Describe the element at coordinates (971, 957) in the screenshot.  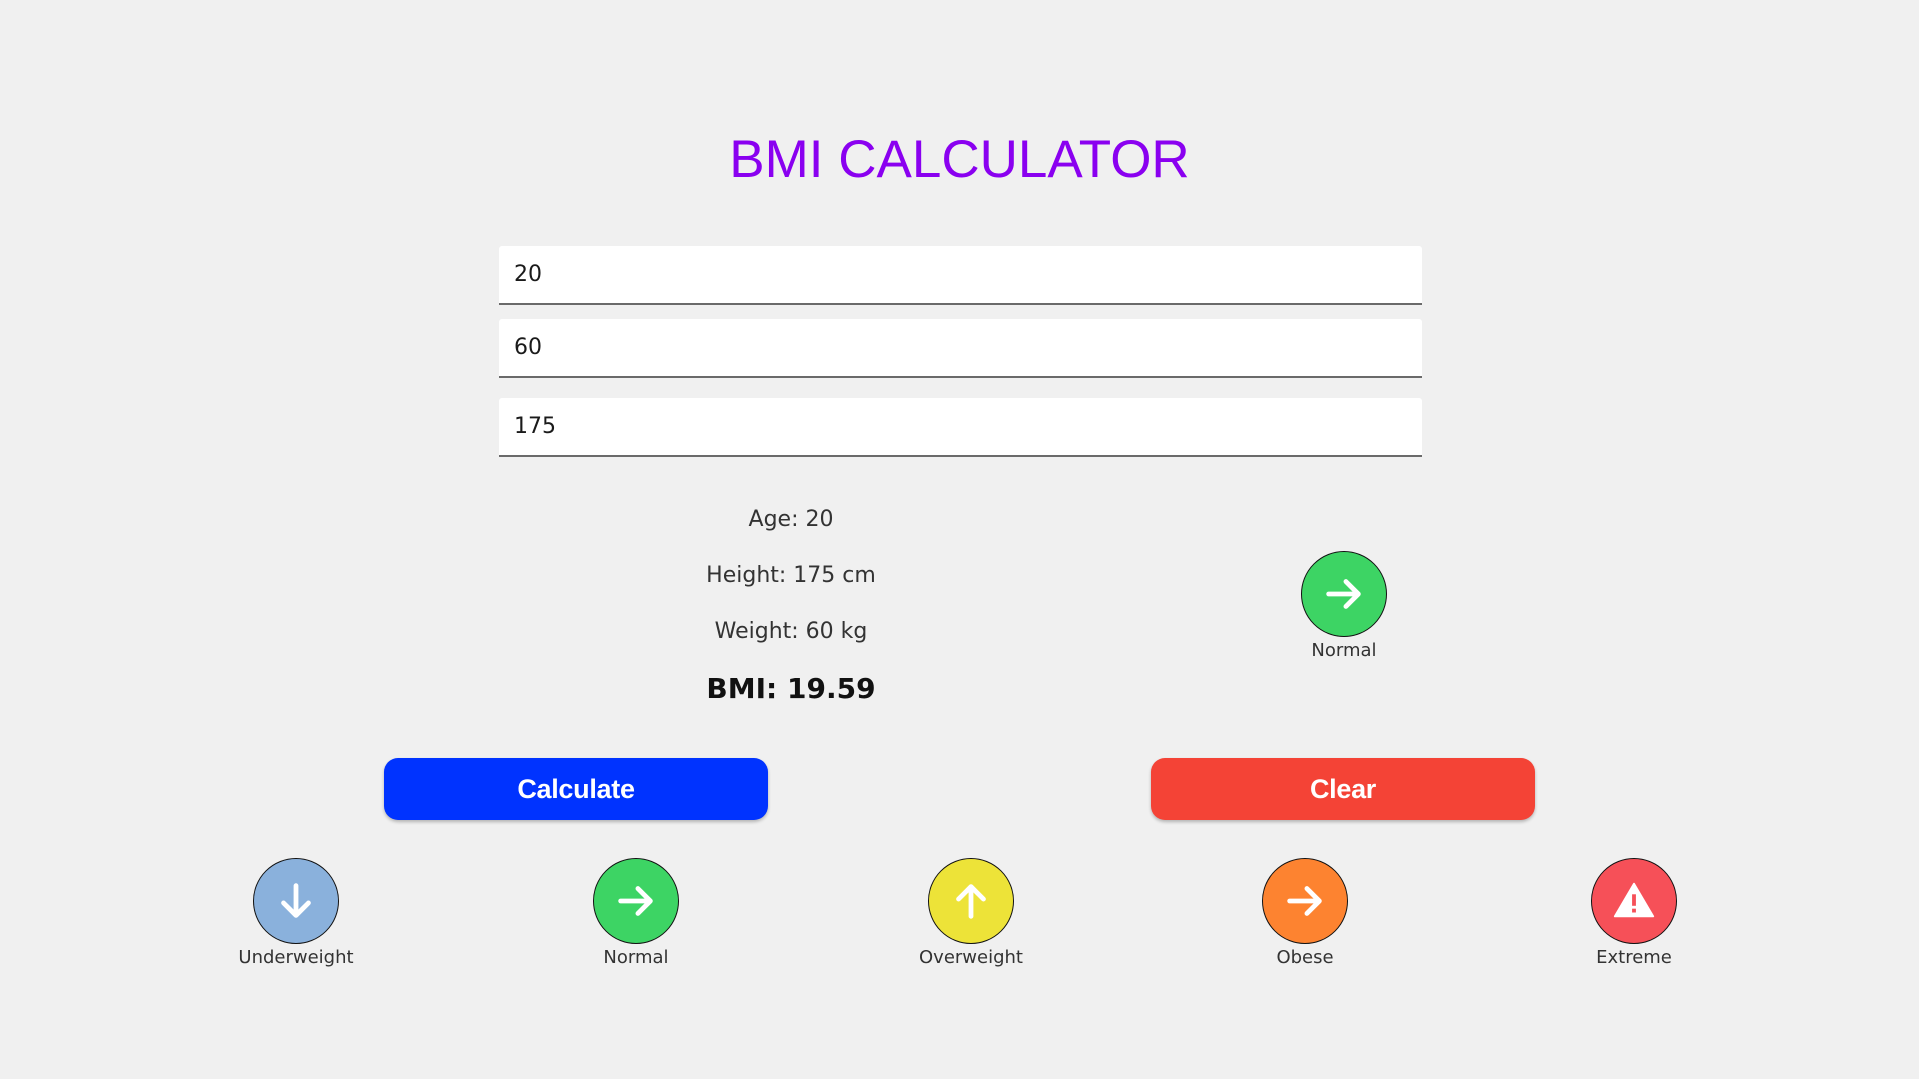
I see `legend-label: Overweight` at that location.